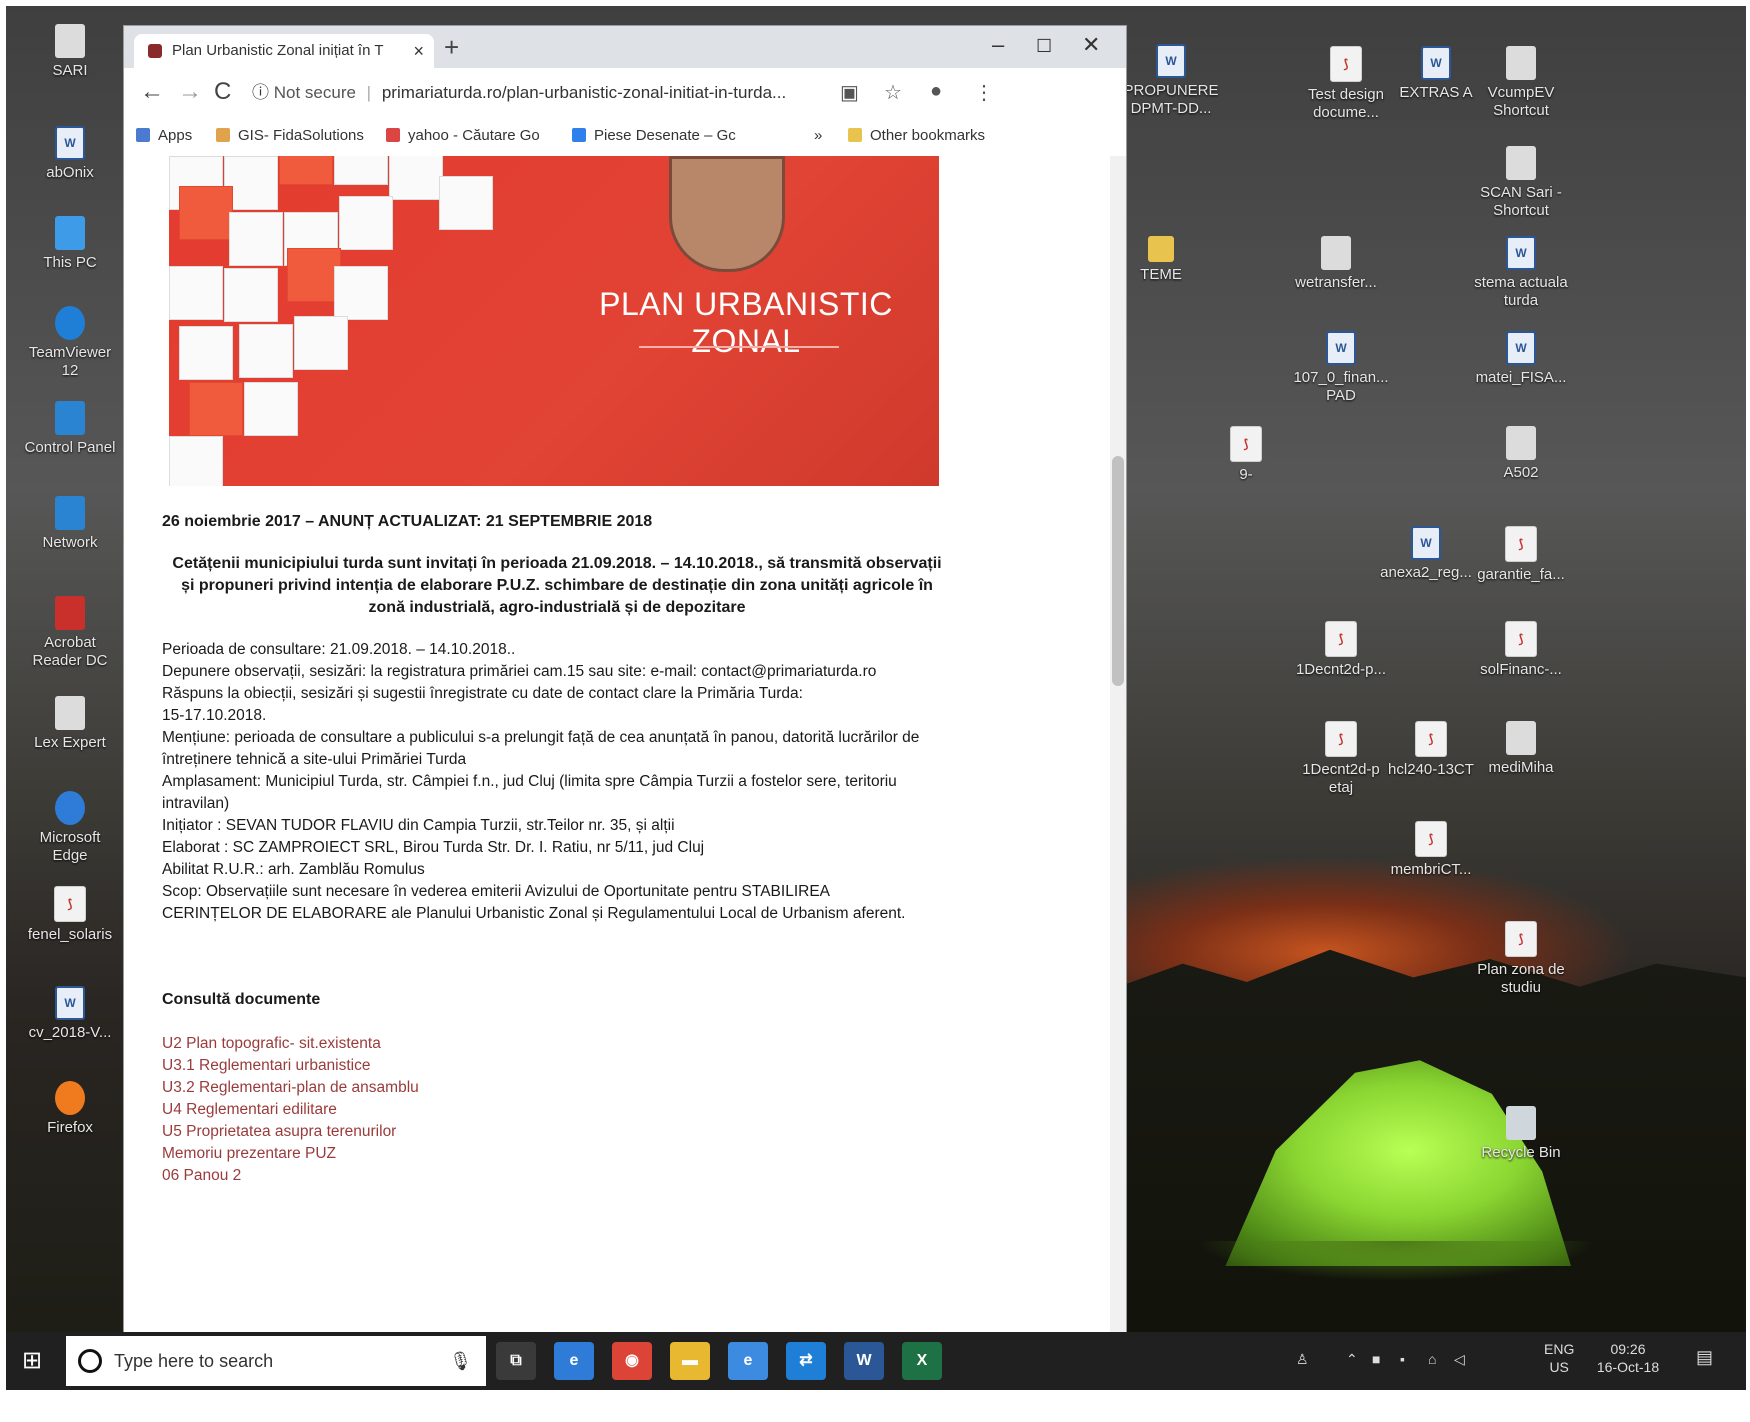 Image resolution: width=1750 pixels, height=1422 pixels. I want to click on task-view-icon: ⧉, so click(516, 1361).